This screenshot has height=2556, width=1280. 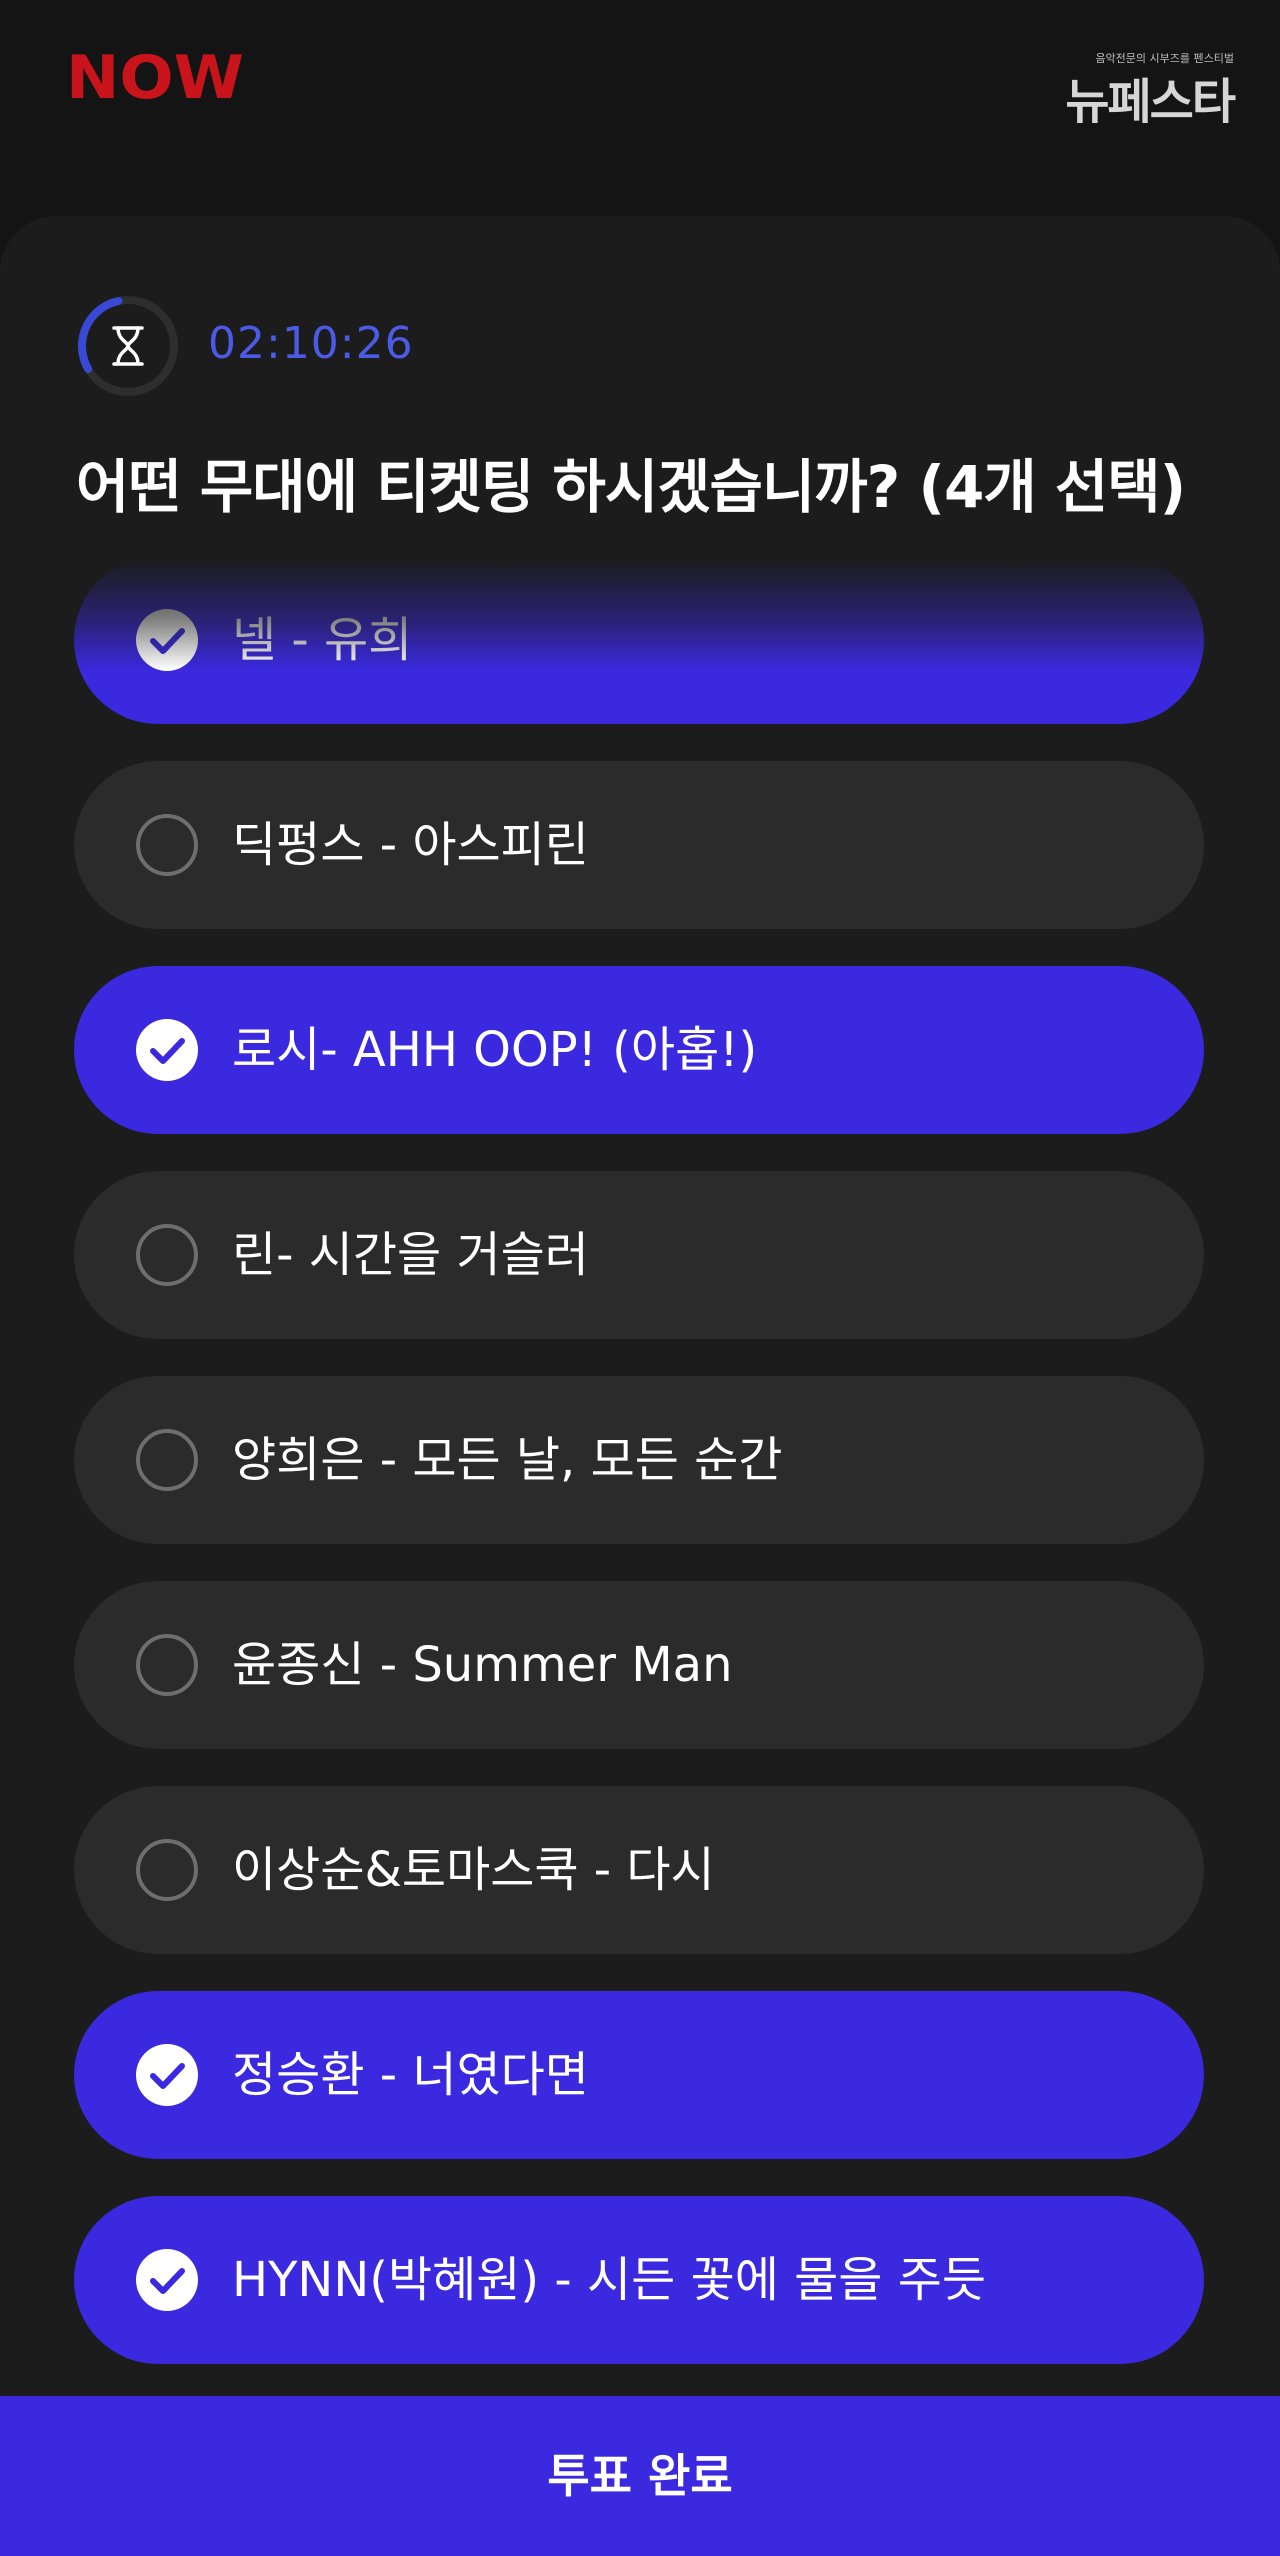 I want to click on option-item: 넬 - 유희, so click(x=639, y=642).